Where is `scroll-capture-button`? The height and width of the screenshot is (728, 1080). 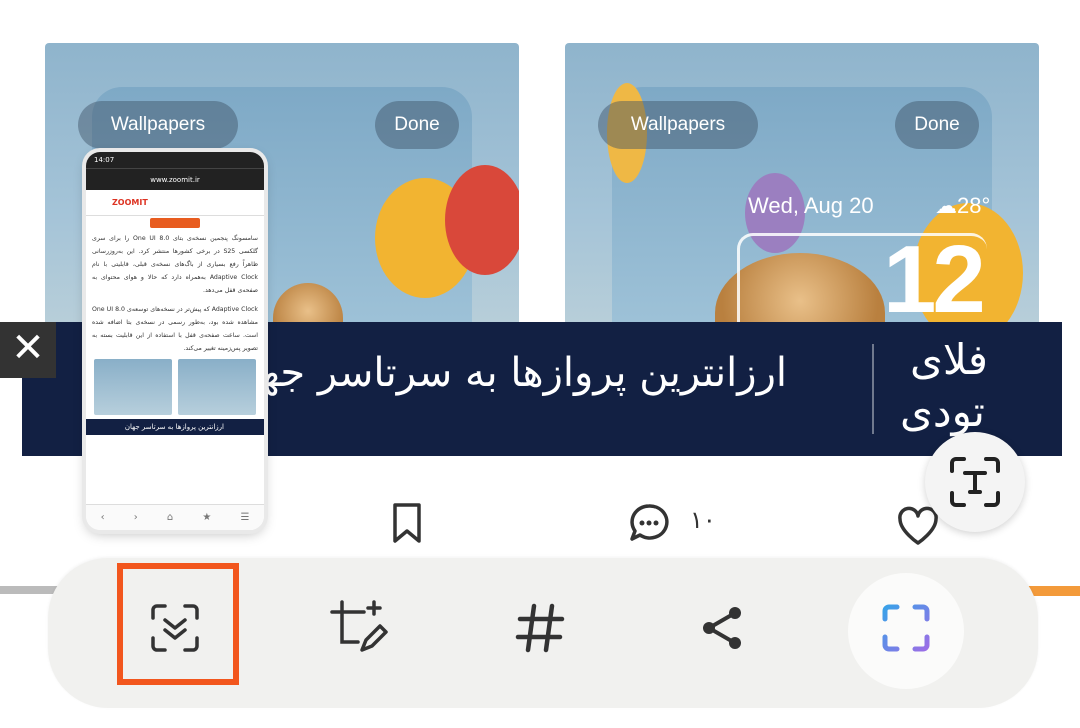 scroll-capture-button is located at coordinates (175, 628).